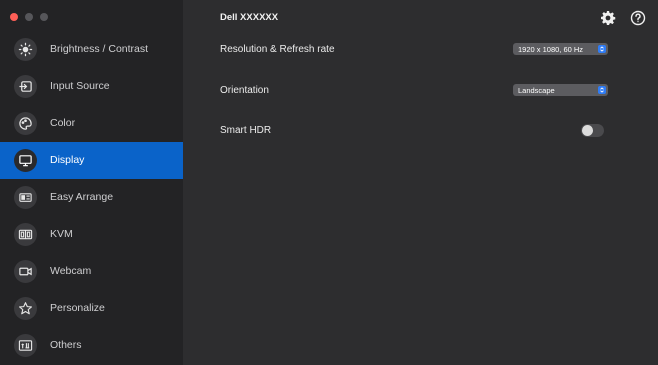 The width and height of the screenshot is (658, 365). I want to click on input-source-icon, so click(25, 86).